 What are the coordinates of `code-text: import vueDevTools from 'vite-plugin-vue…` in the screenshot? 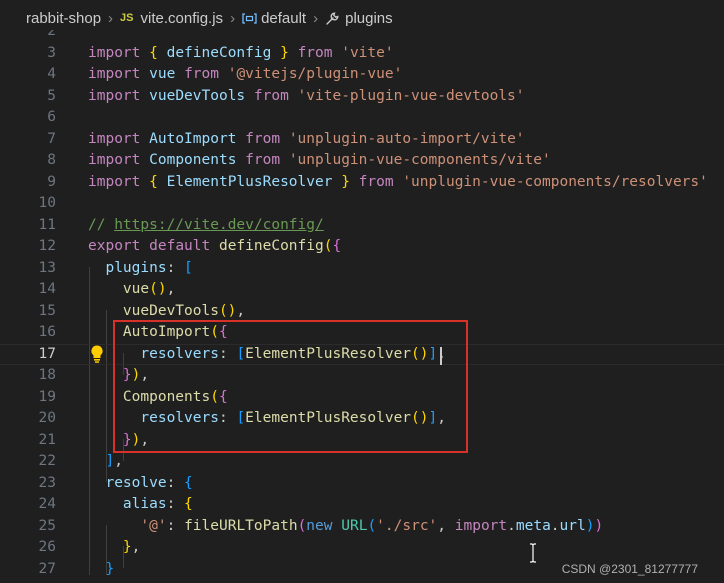 It's located at (306, 97).